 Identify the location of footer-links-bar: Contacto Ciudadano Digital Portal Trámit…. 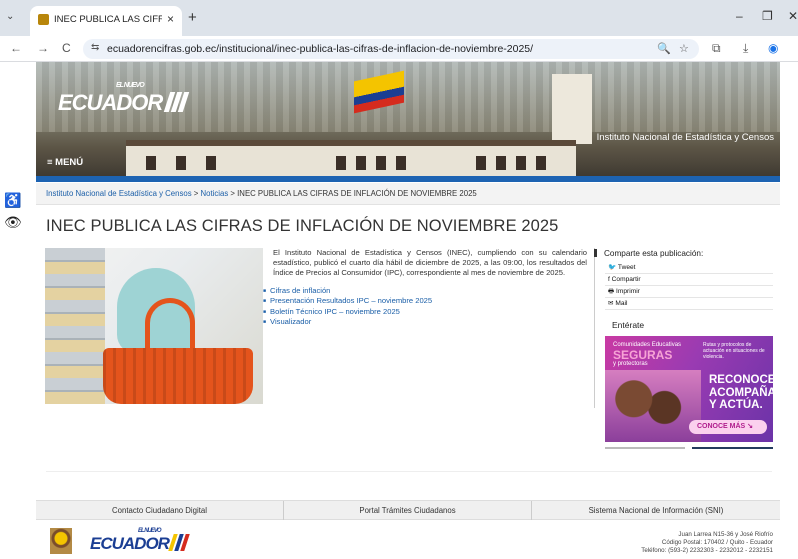
(408, 510).